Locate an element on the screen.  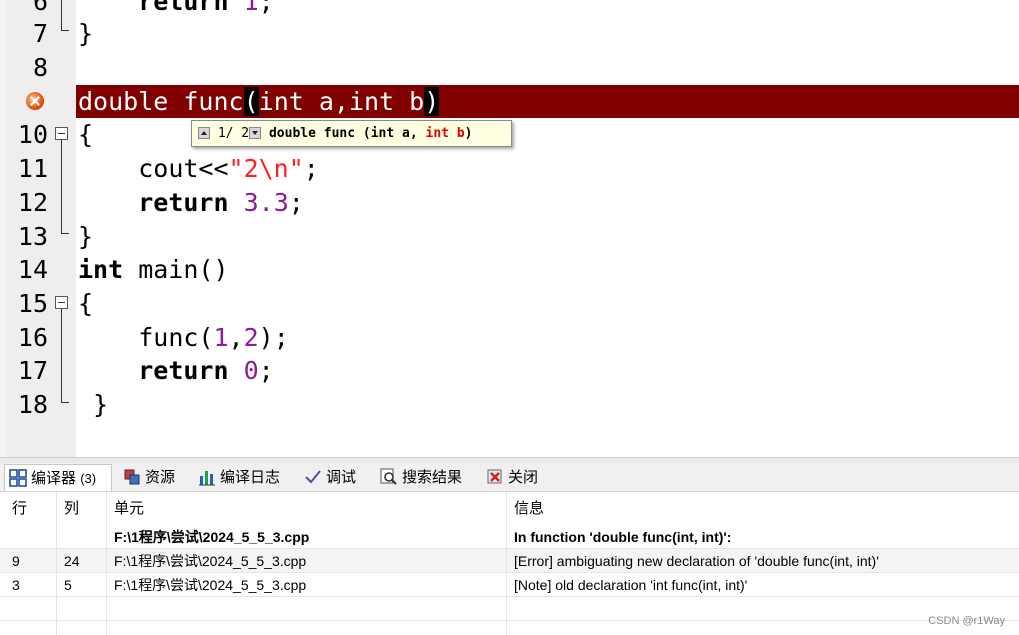
line-number: 15 is located at coordinates (32, 303).